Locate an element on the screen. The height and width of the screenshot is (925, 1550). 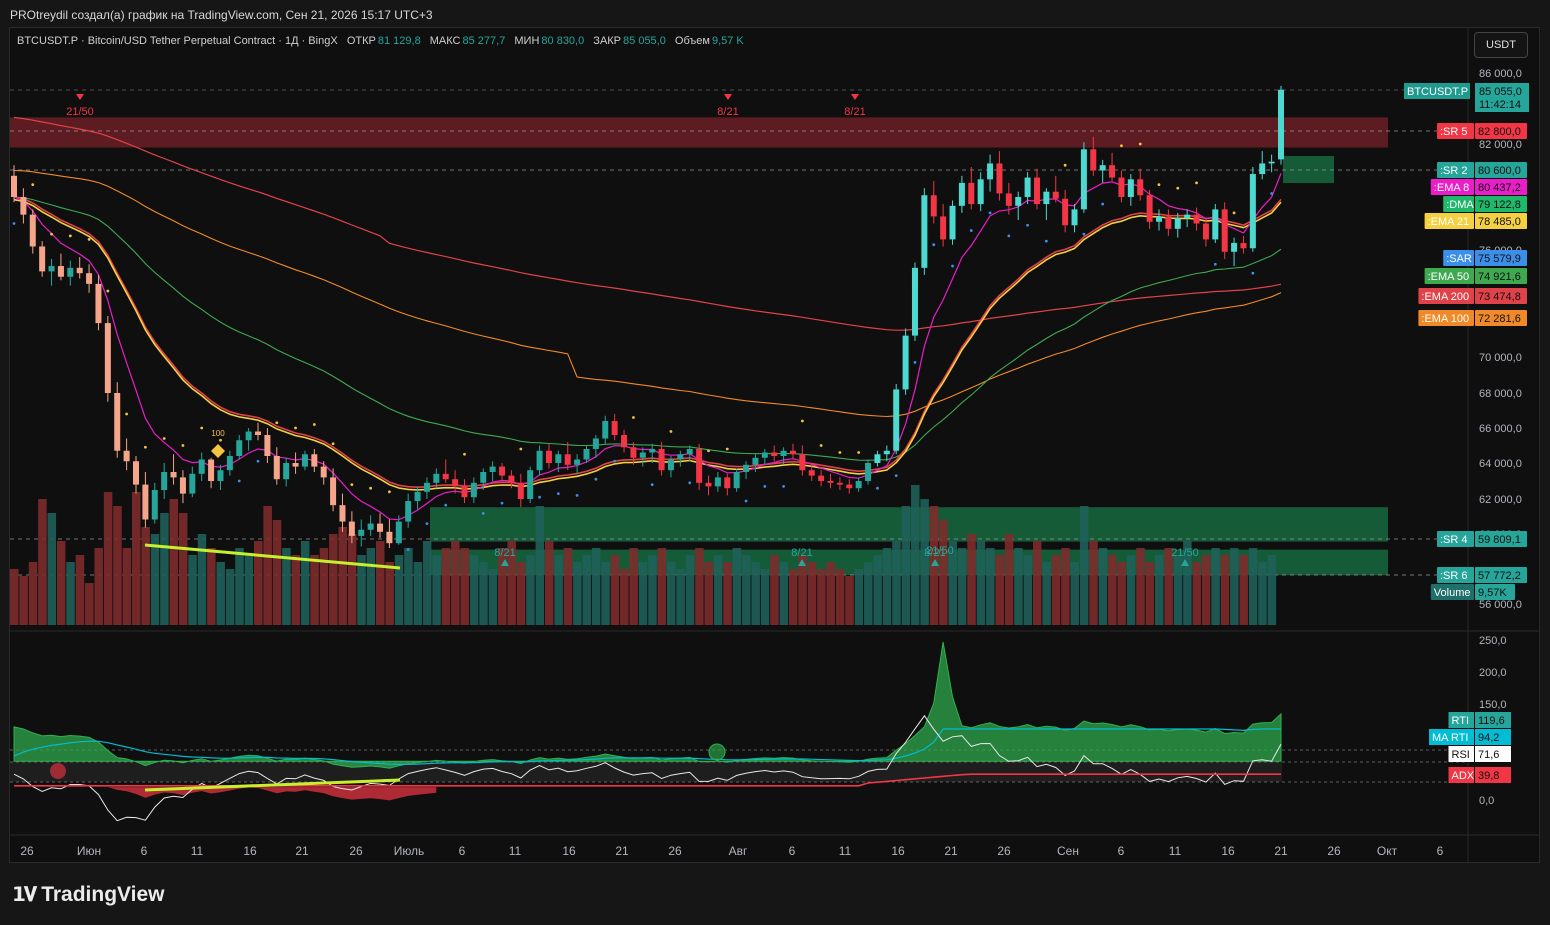
price-tag-value: 72 281,6 is located at coordinates (1499, 319).